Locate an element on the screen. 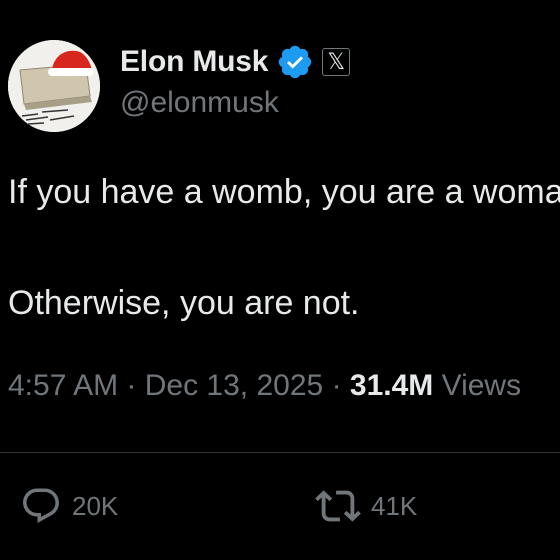 The height and width of the screenshot is (560, 560). repost-button: 41K is located at coordinates (366, 506).